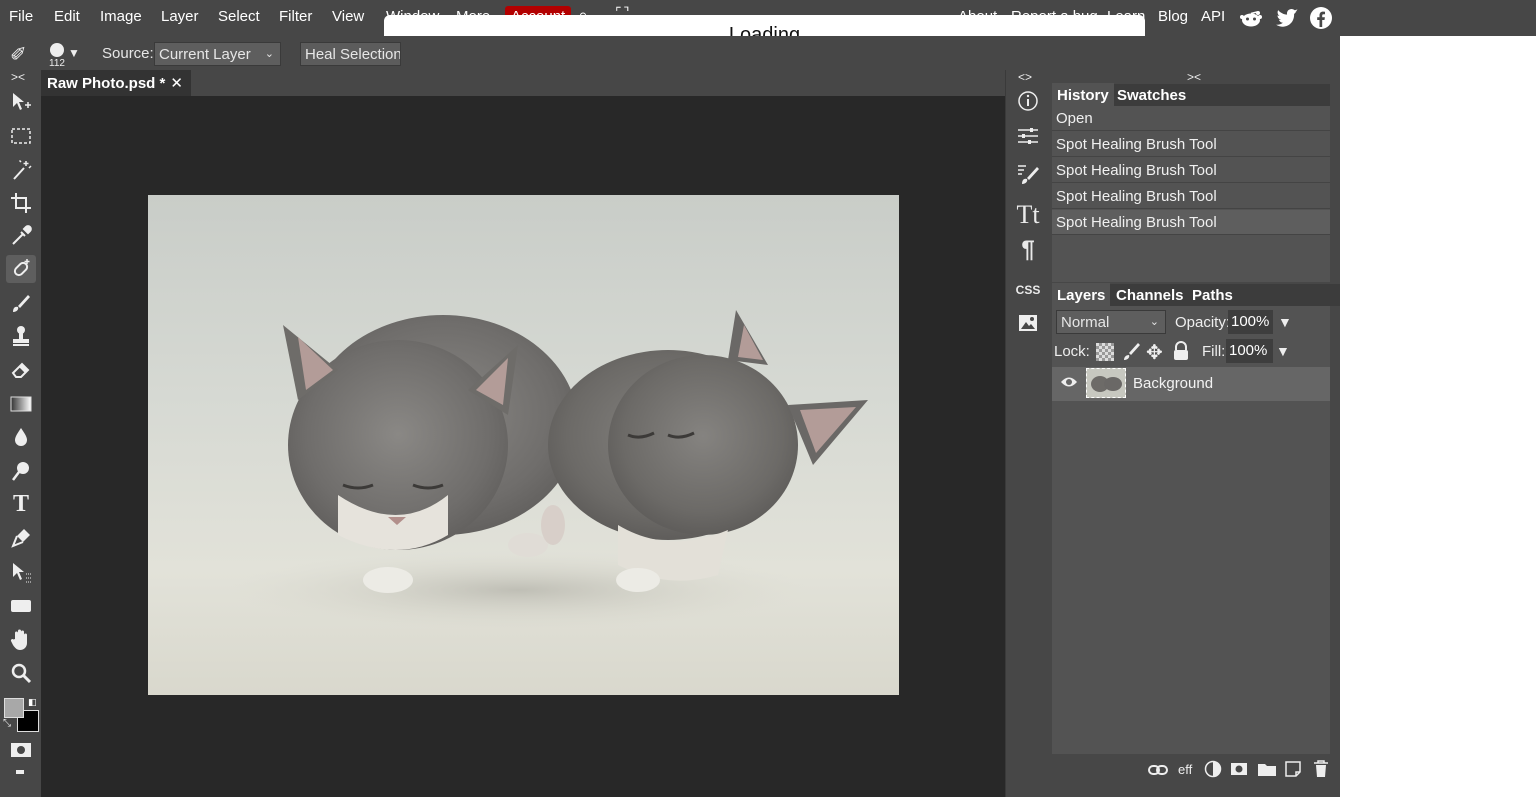 The width and height of the screenshot is (1536, 797). Describe the element at coordinates (1105, 352) in the screenshot. I see `lock-transparency-icon` at that location.